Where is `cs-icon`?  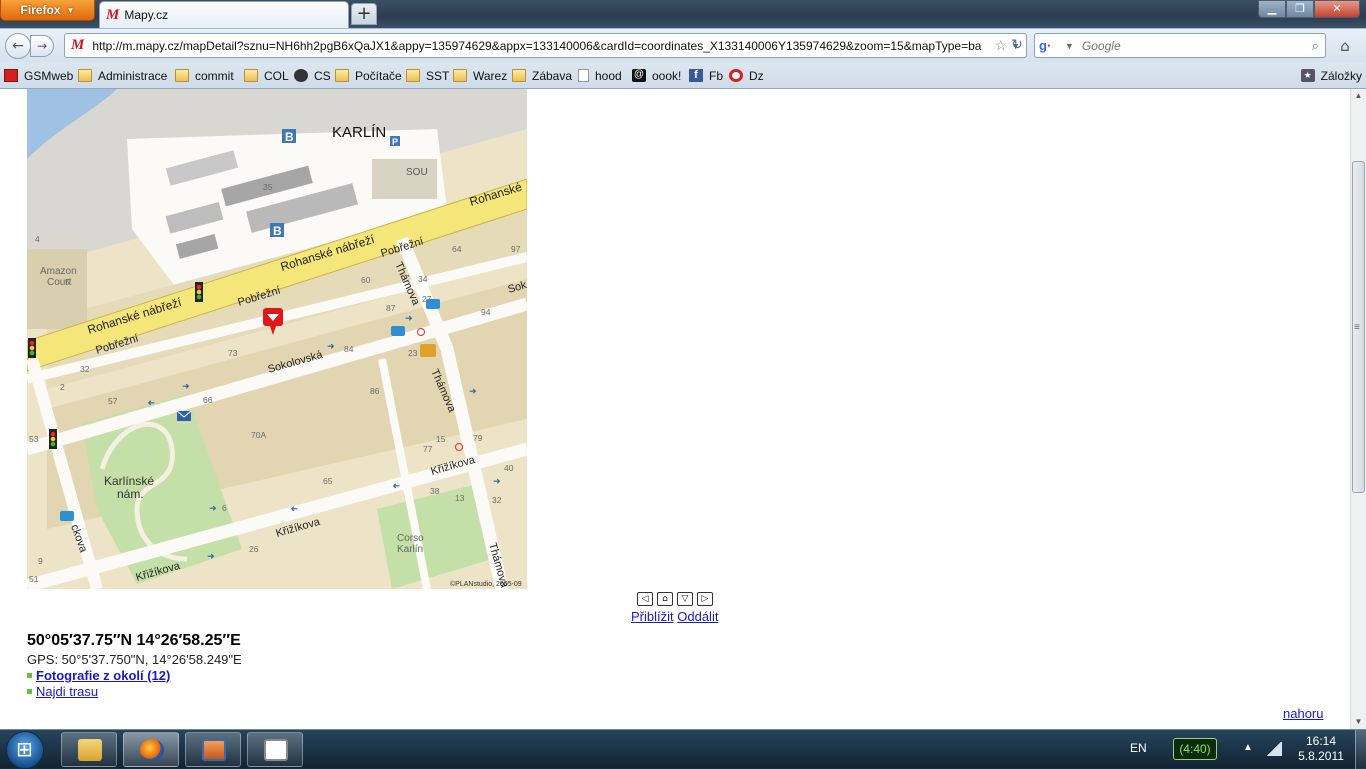 cs-icon is located at coordinates (301, 75).